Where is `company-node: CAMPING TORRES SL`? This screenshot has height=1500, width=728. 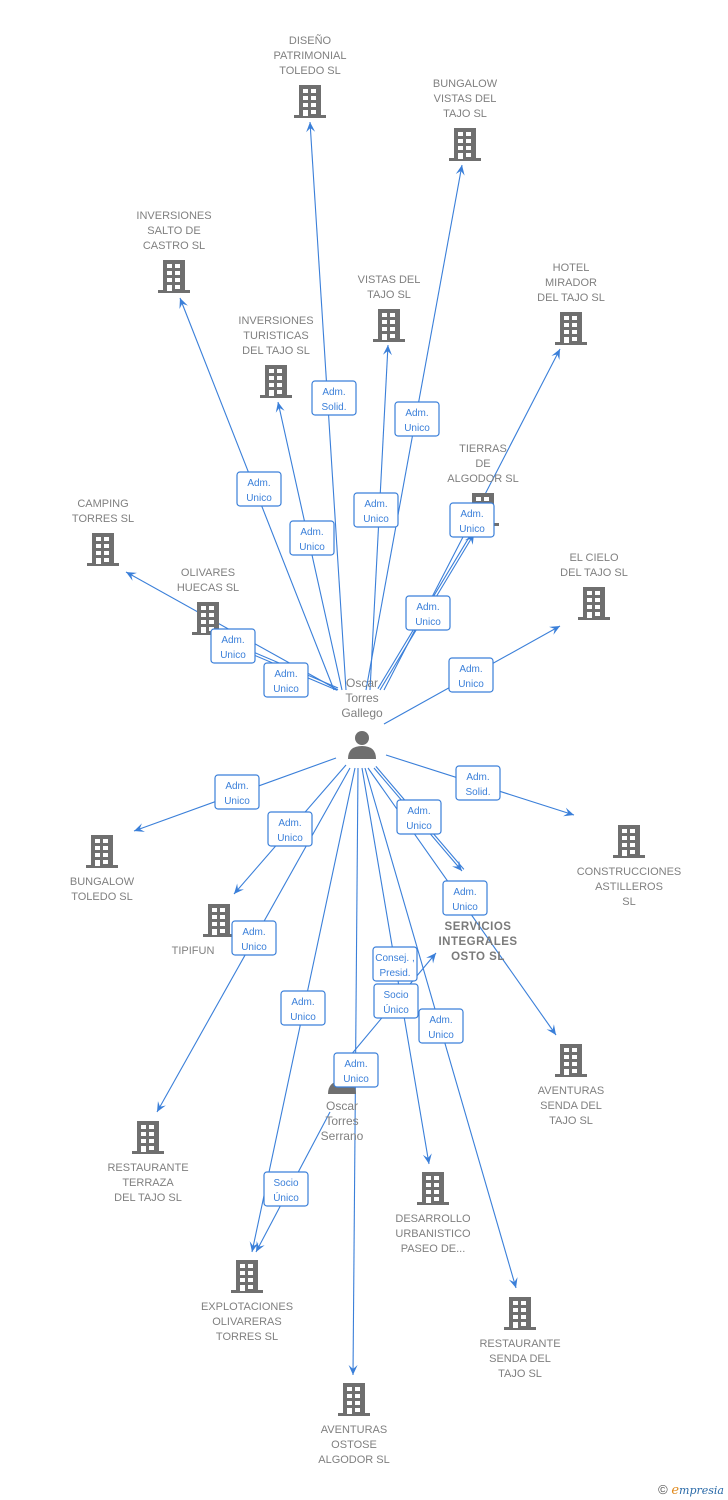 company-node: CAMPING TORRES SL is located at coordinates (103, 532).